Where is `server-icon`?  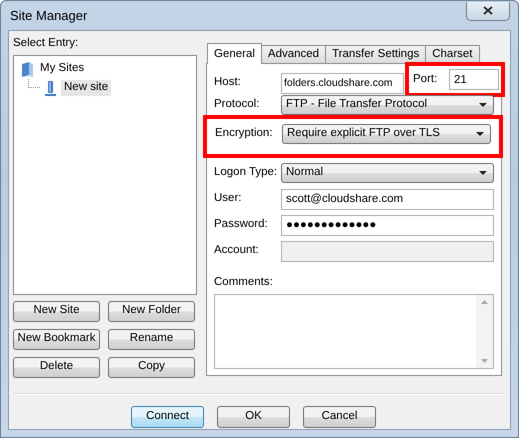
server-icon is located at coordinates (50, 88).